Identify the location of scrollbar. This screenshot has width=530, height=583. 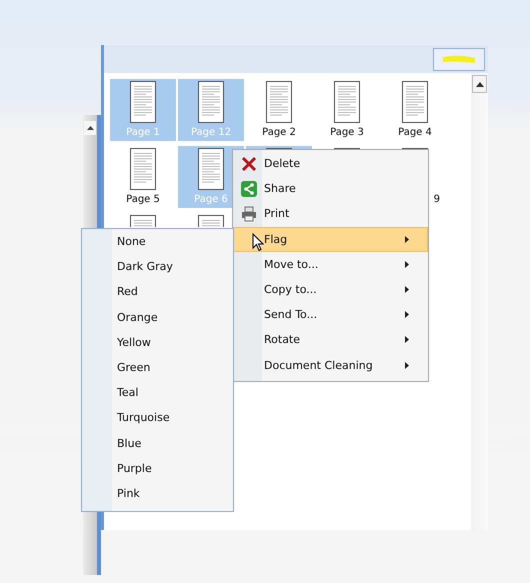
(479, 301).